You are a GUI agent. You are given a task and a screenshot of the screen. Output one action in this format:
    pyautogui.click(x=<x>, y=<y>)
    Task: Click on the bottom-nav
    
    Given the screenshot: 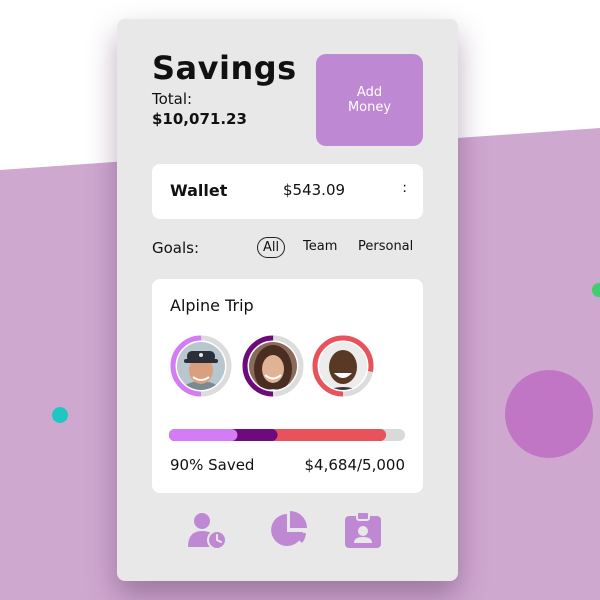 What is the action you would take?
    pyautogui.click(x=292, y=530)
    